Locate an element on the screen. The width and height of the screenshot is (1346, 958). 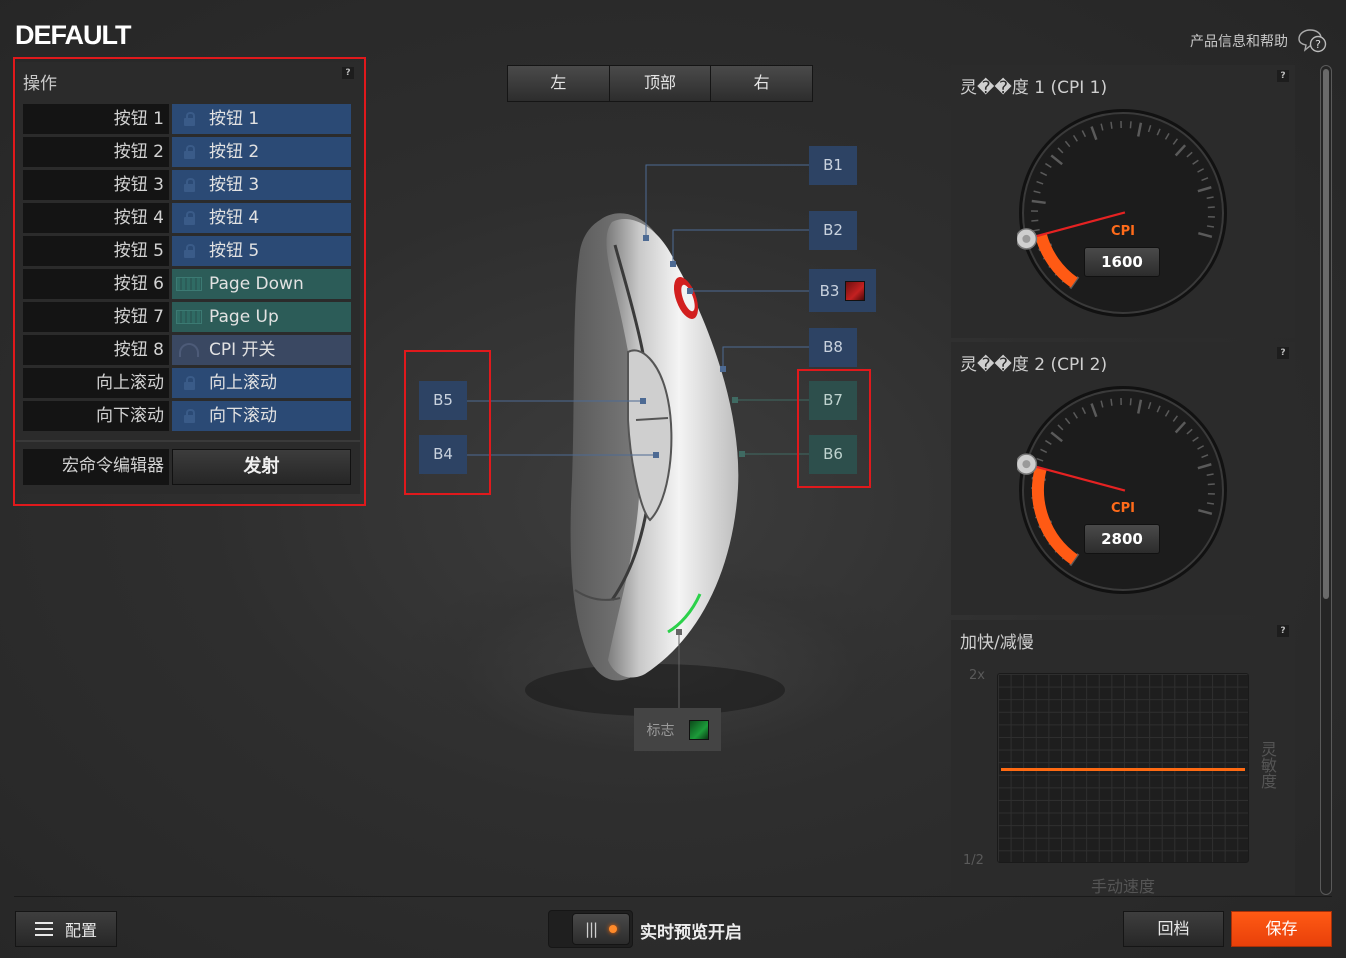
action-button-label: 向下滚动 is located at coordinates (96, 416).